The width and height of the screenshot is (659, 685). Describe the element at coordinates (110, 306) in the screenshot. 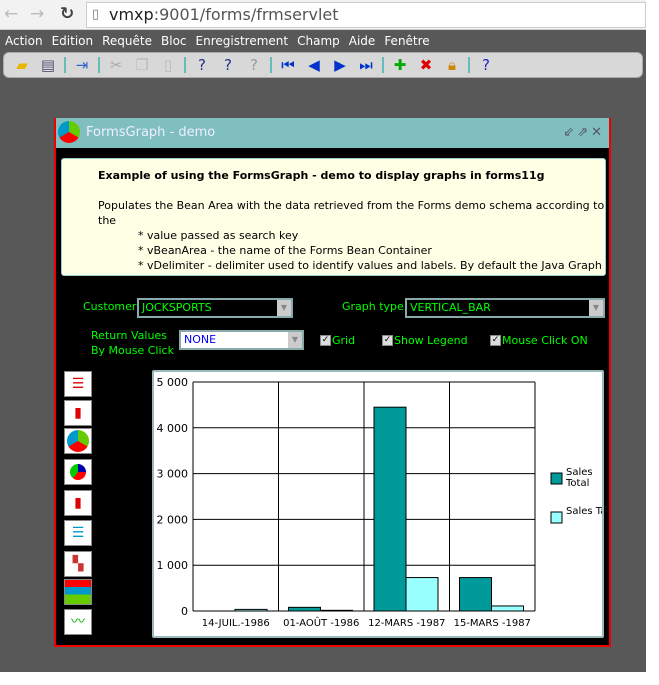

I see `customer-label: Customer` at that location.